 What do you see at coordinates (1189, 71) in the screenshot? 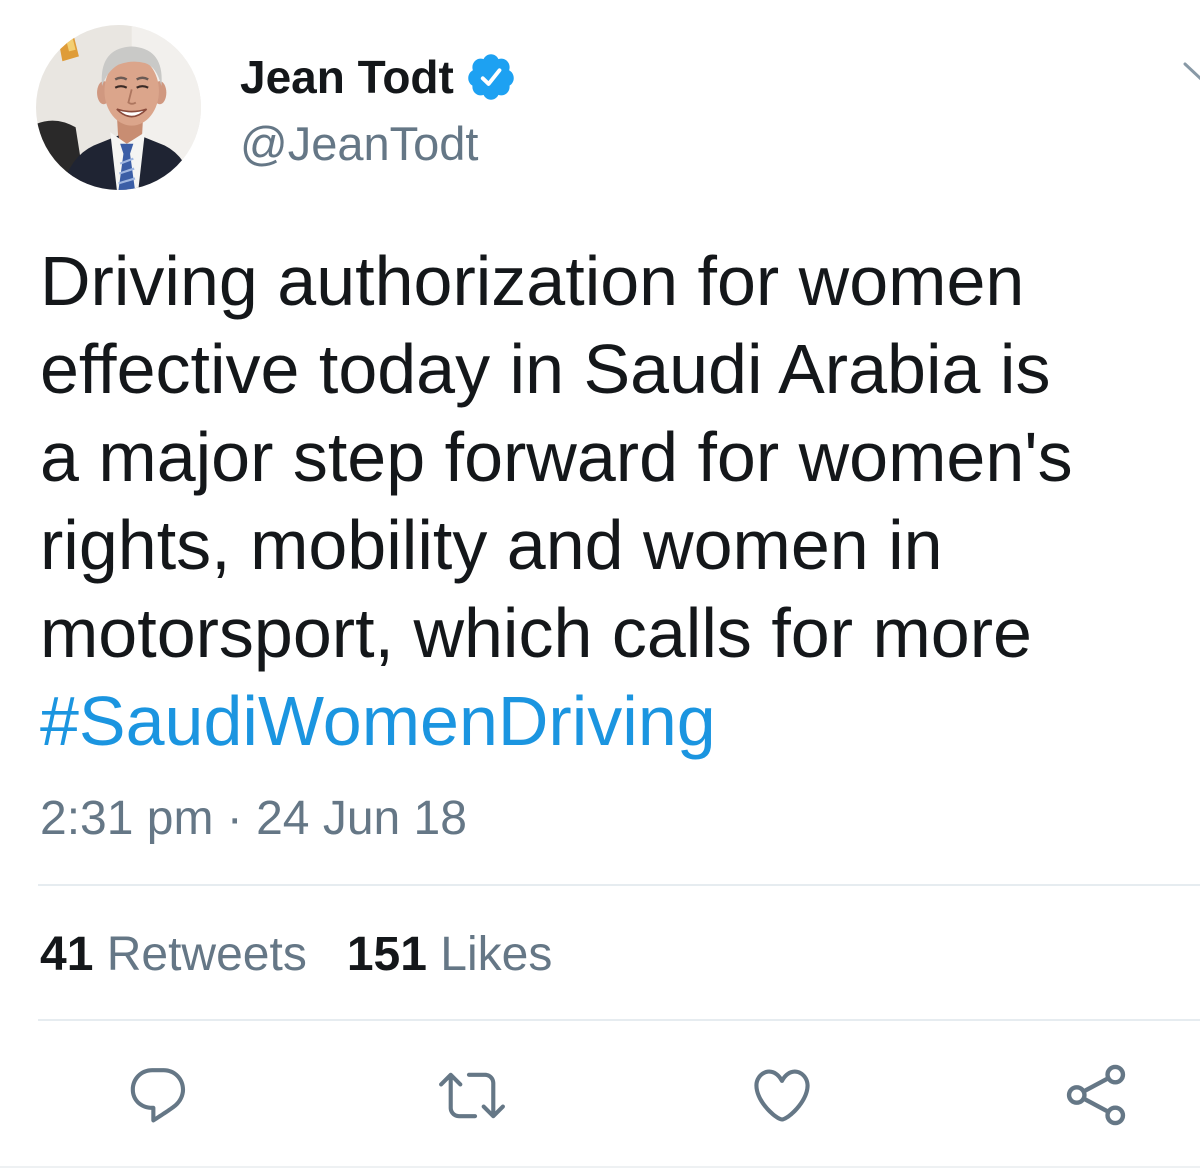
I see `chevron-down-icon` at bounding box center [1189, 71].